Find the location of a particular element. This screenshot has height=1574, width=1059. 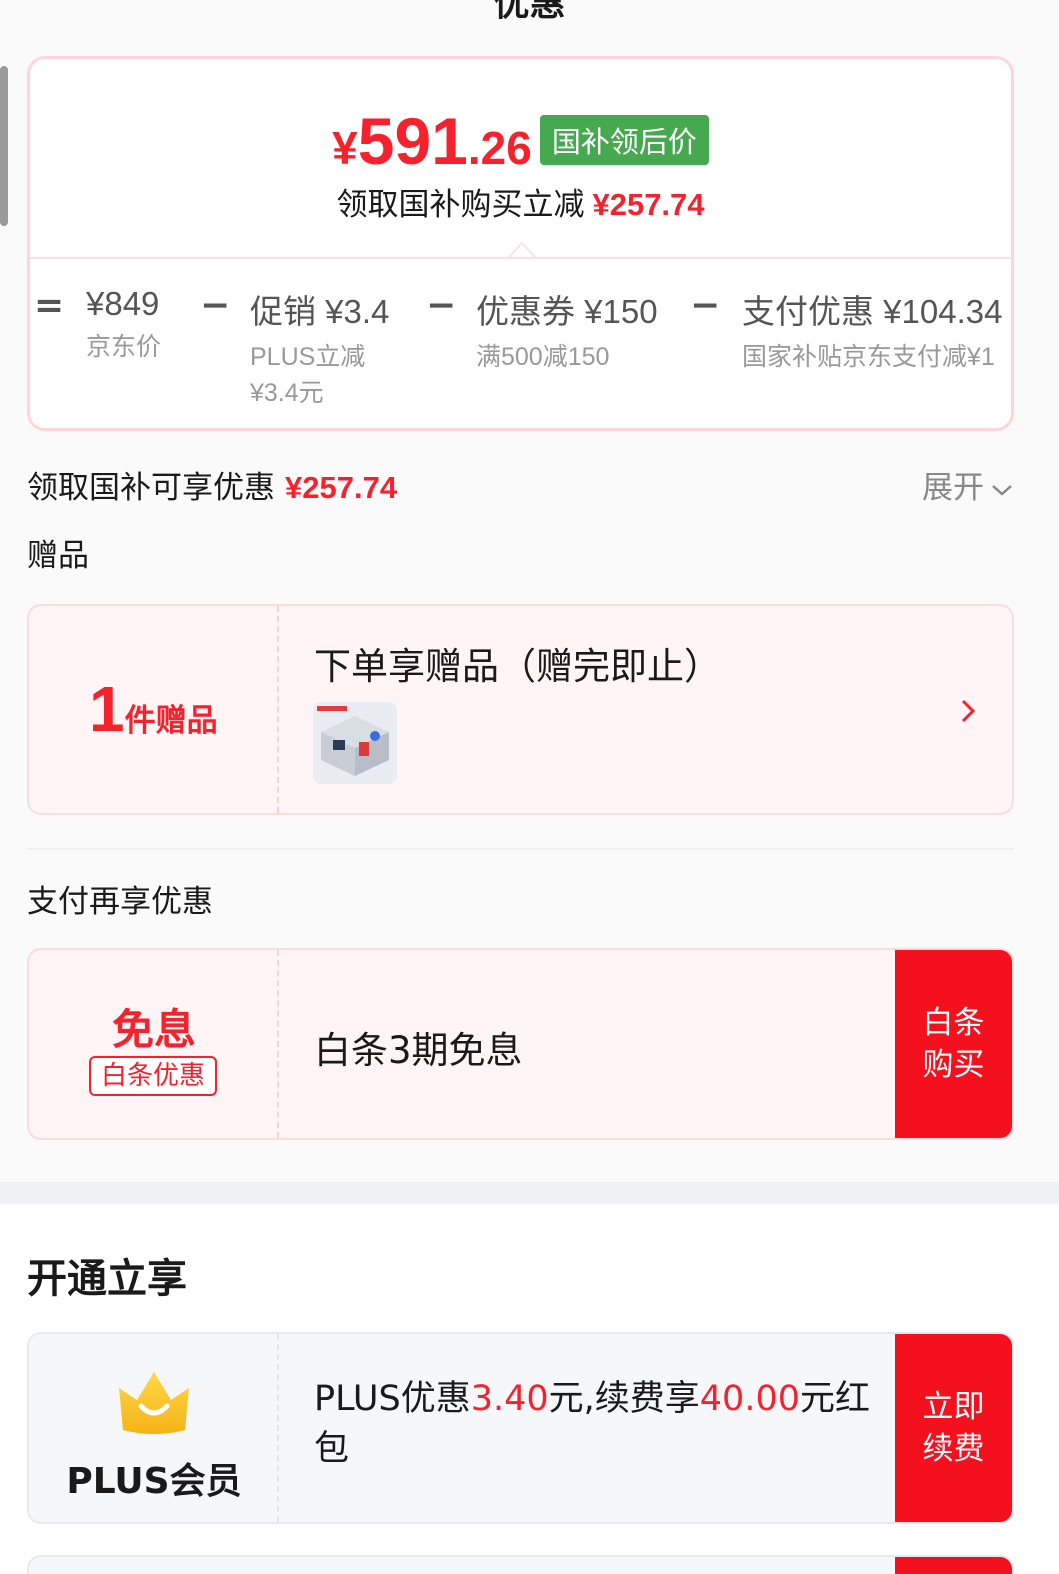

breakdown-item-promotion: 促销 ¥3.4 PLUS立减 ¥3.4元 is located at coordinates (319, 348).